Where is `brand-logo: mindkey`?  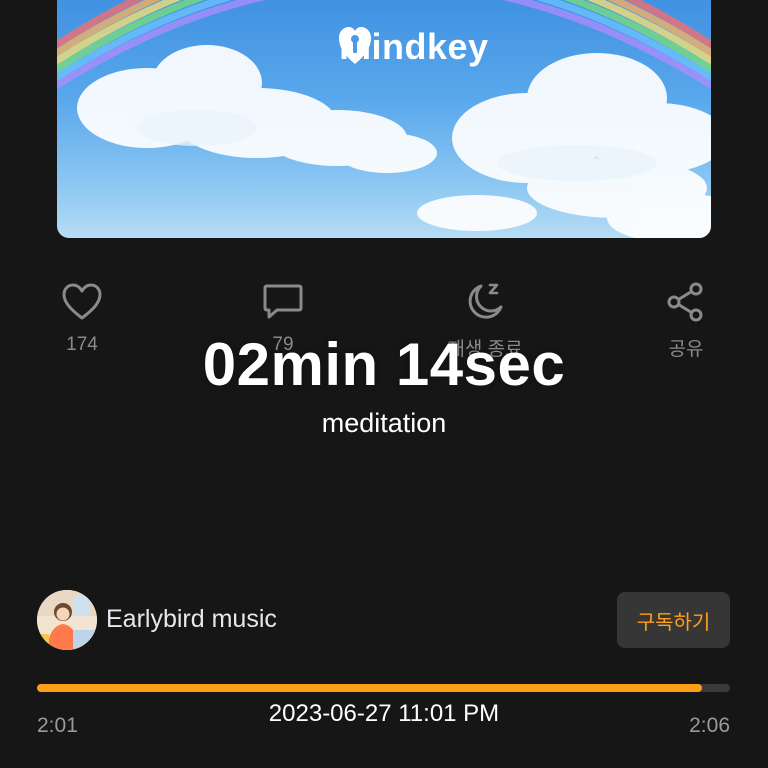
brand-logo: mindkey is located at coordinates (414, 47).